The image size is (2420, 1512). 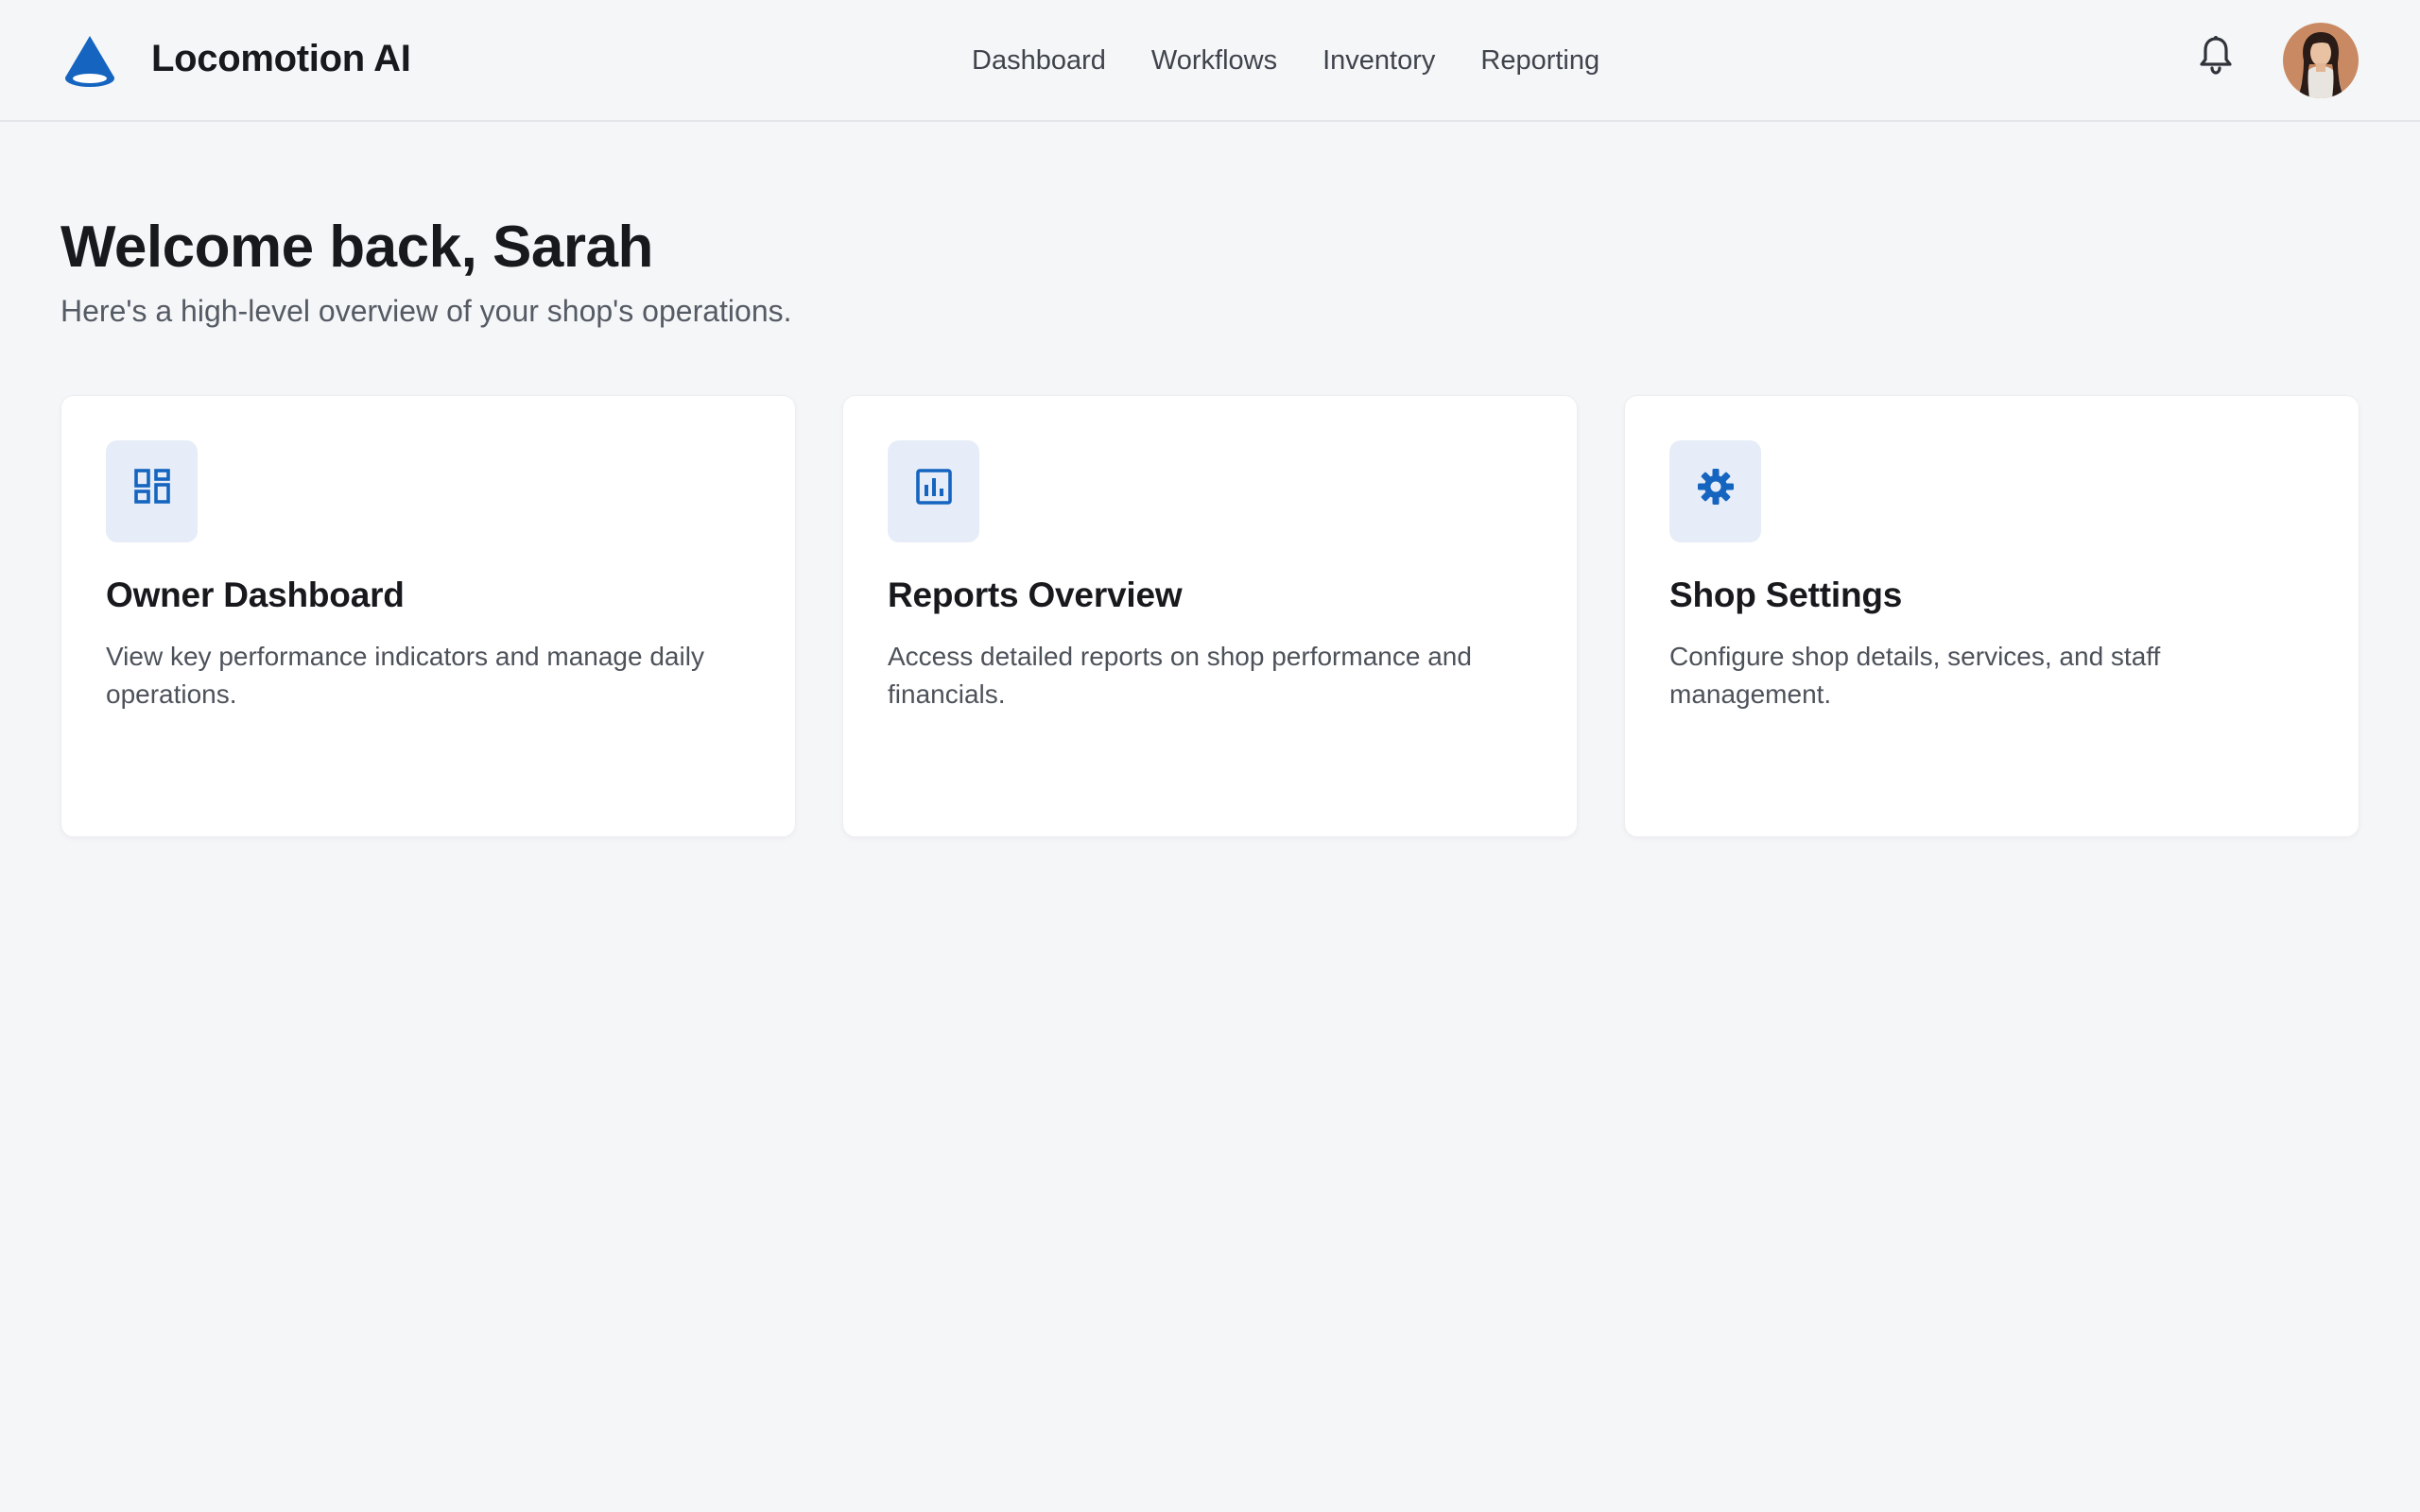 I want to click on brand-logo, so click(x=89, y=60).